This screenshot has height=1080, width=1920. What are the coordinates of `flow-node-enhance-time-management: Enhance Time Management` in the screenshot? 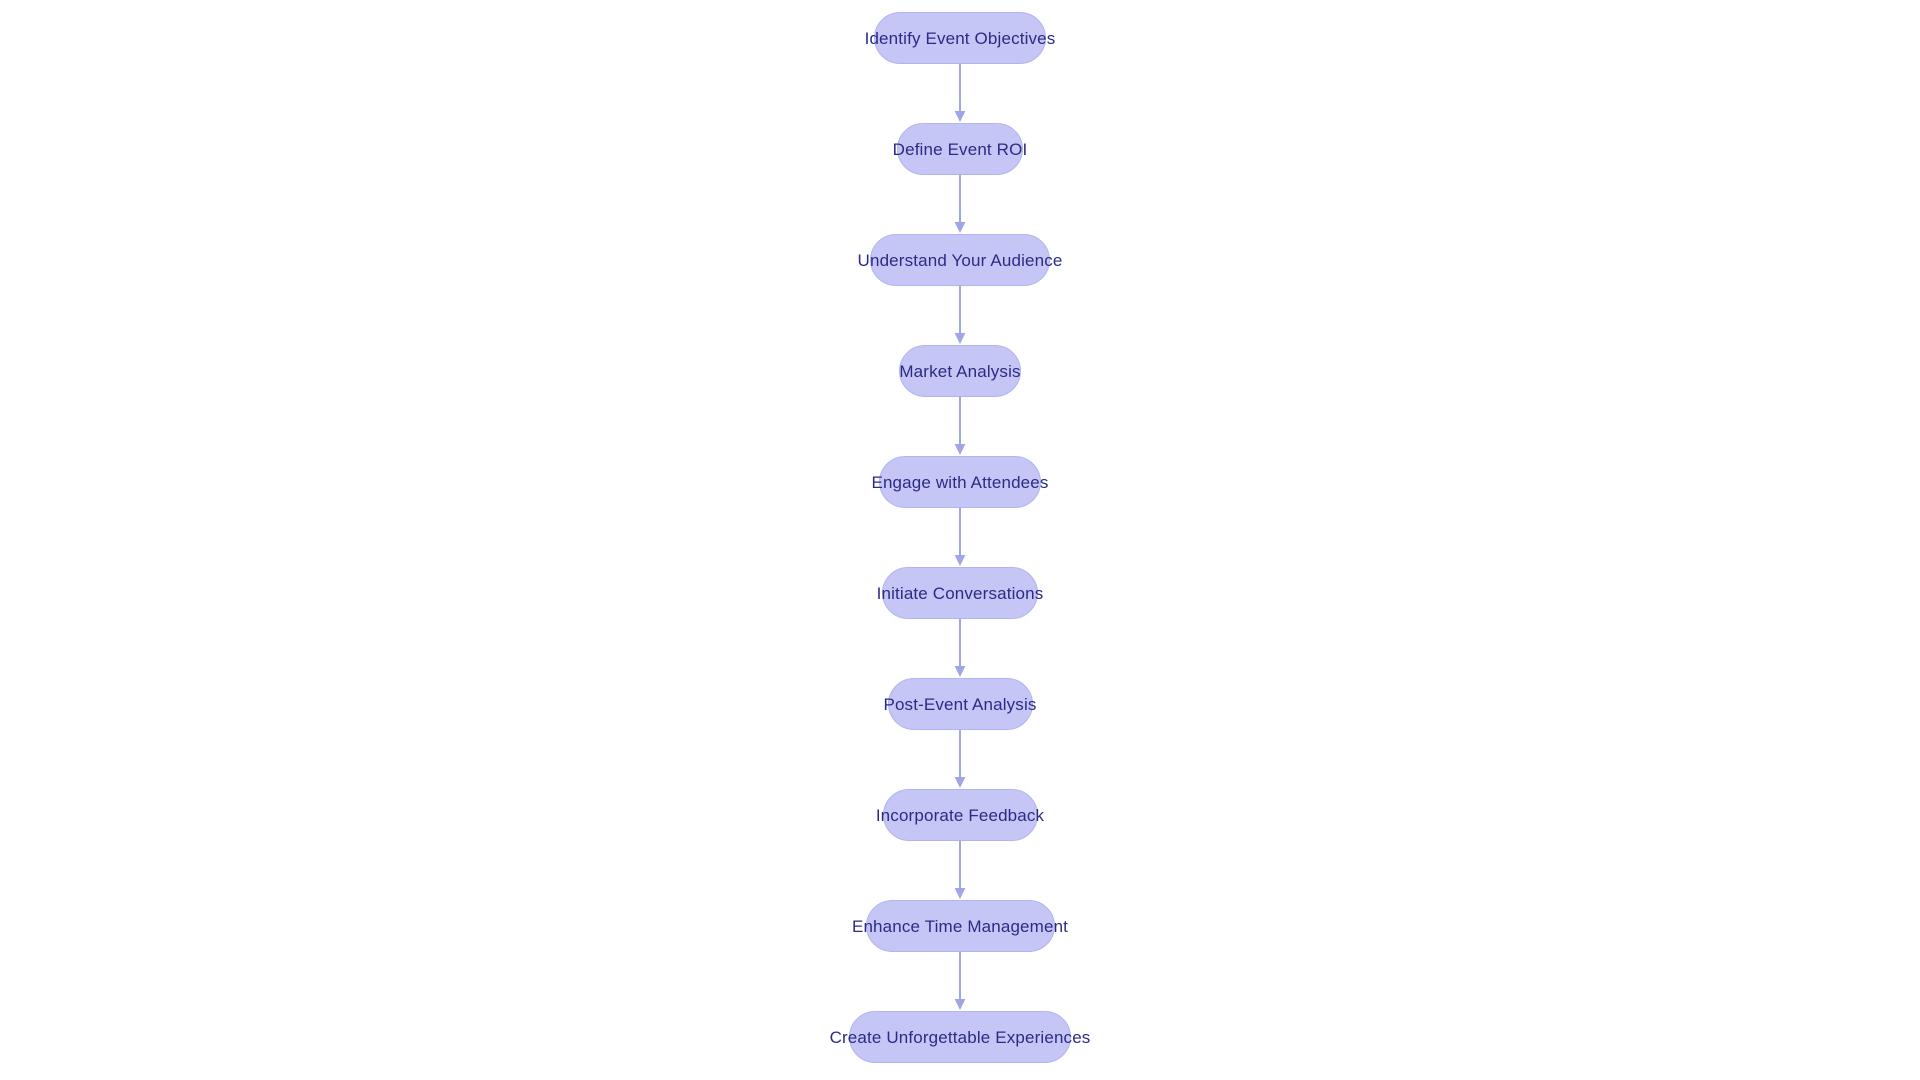 It's located at (960, 926).